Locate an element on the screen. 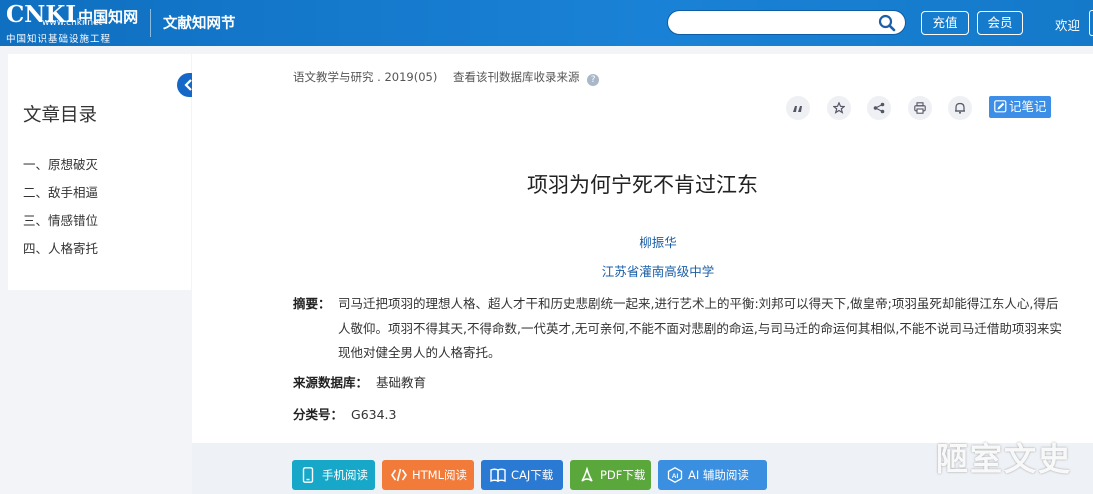 The image size is (1093, 494). caj-download-label: CAJ下载 is located at coordinates (532, 475).